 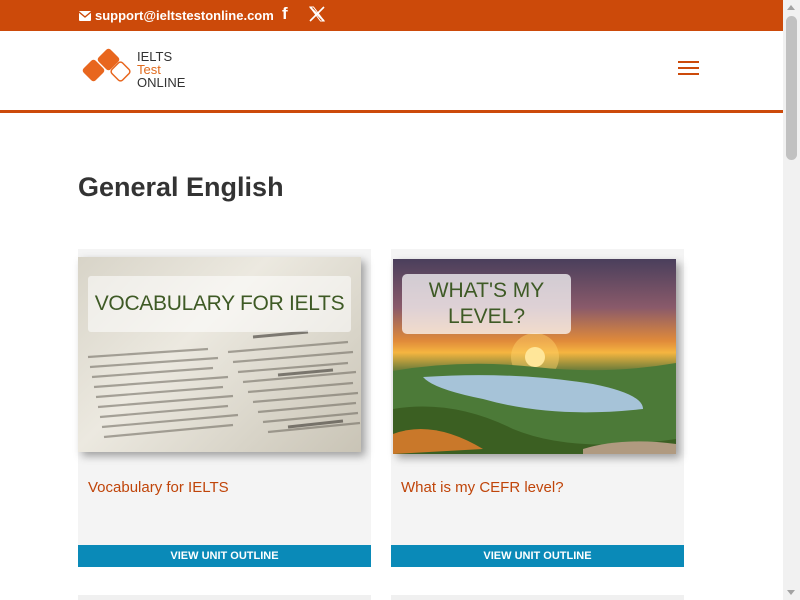 I want to click on card-image-vocabulary: VOCABULARY FOR IELTS, so click(x=219, y=354).